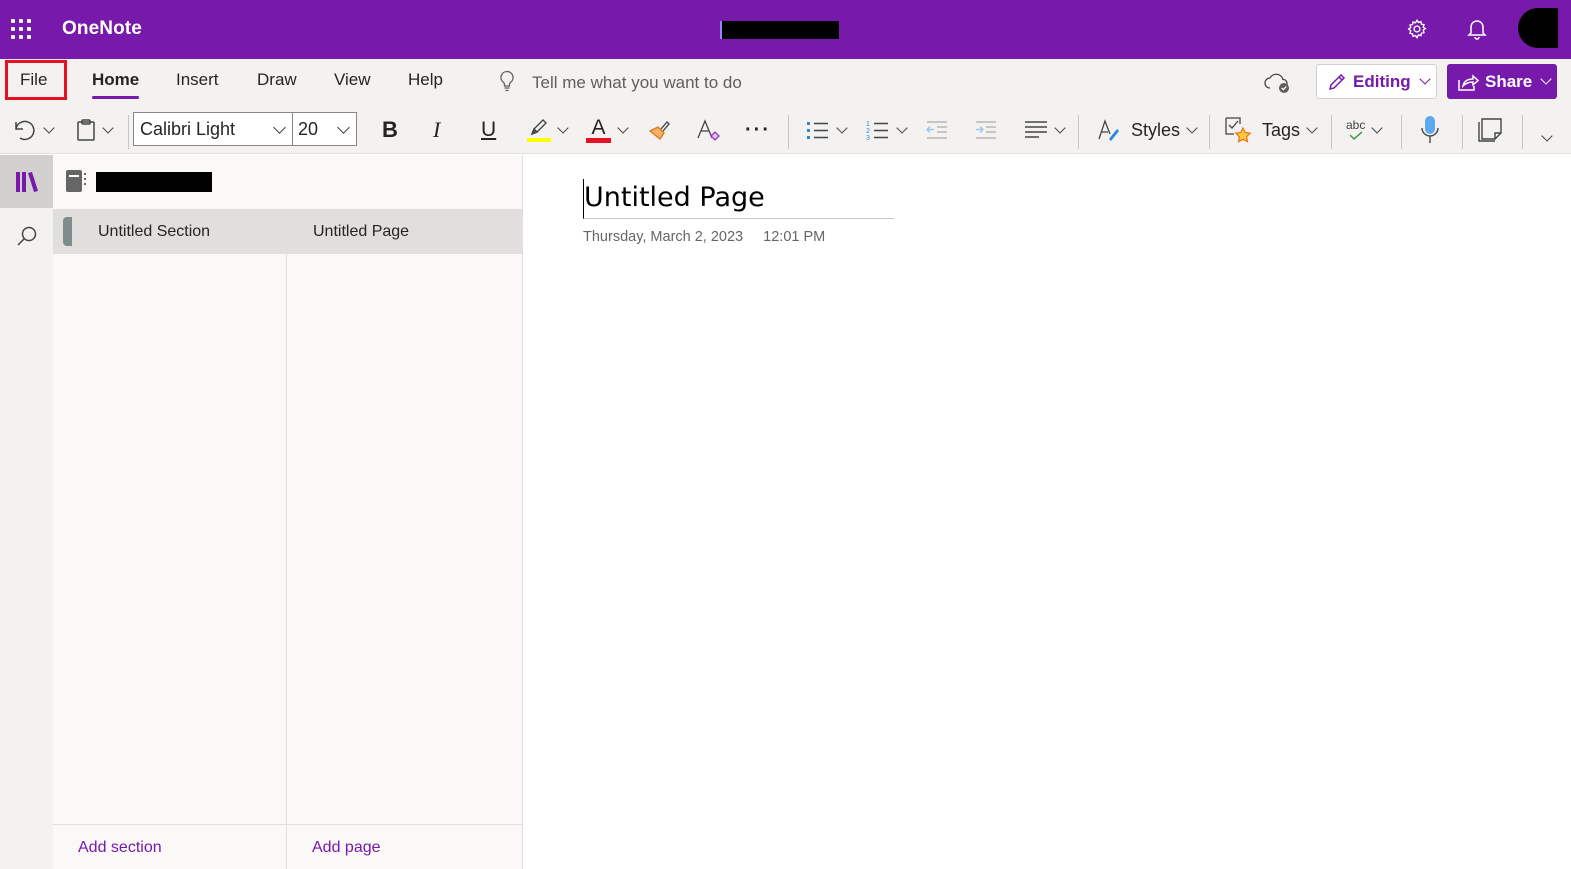  Describe the element at coordinates (1509, 81) in the screenshot. I see `share-label: Share` at that location.